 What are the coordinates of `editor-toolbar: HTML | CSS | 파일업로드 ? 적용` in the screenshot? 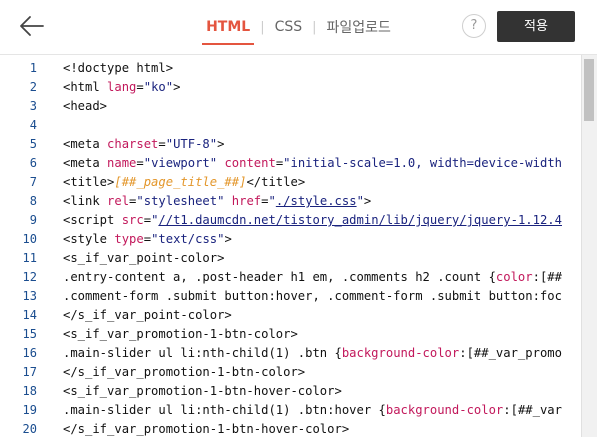 It's located at (298, 27).